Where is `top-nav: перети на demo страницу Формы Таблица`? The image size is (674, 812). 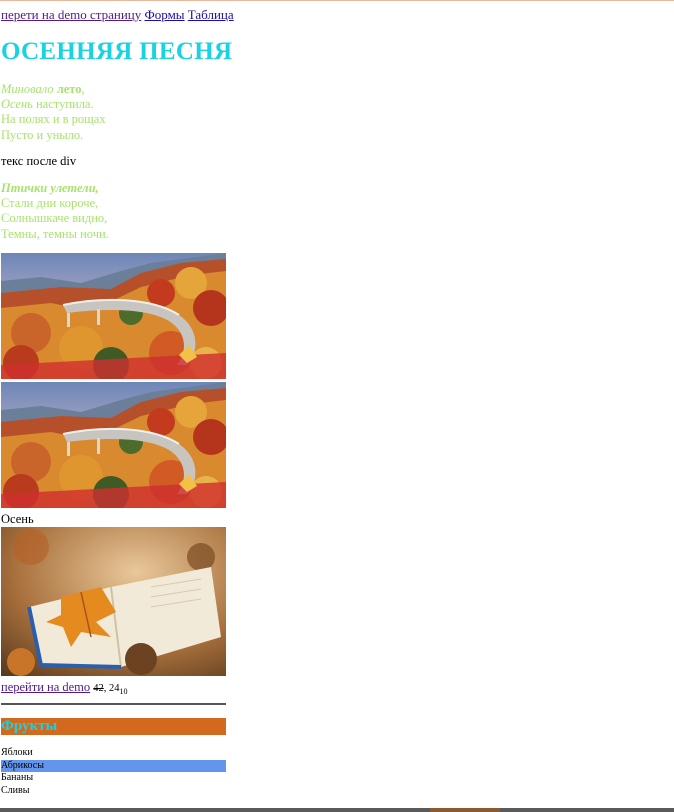 top-nav: перети на demo страницу Формы Таблица is located at coordinates (117, 14).